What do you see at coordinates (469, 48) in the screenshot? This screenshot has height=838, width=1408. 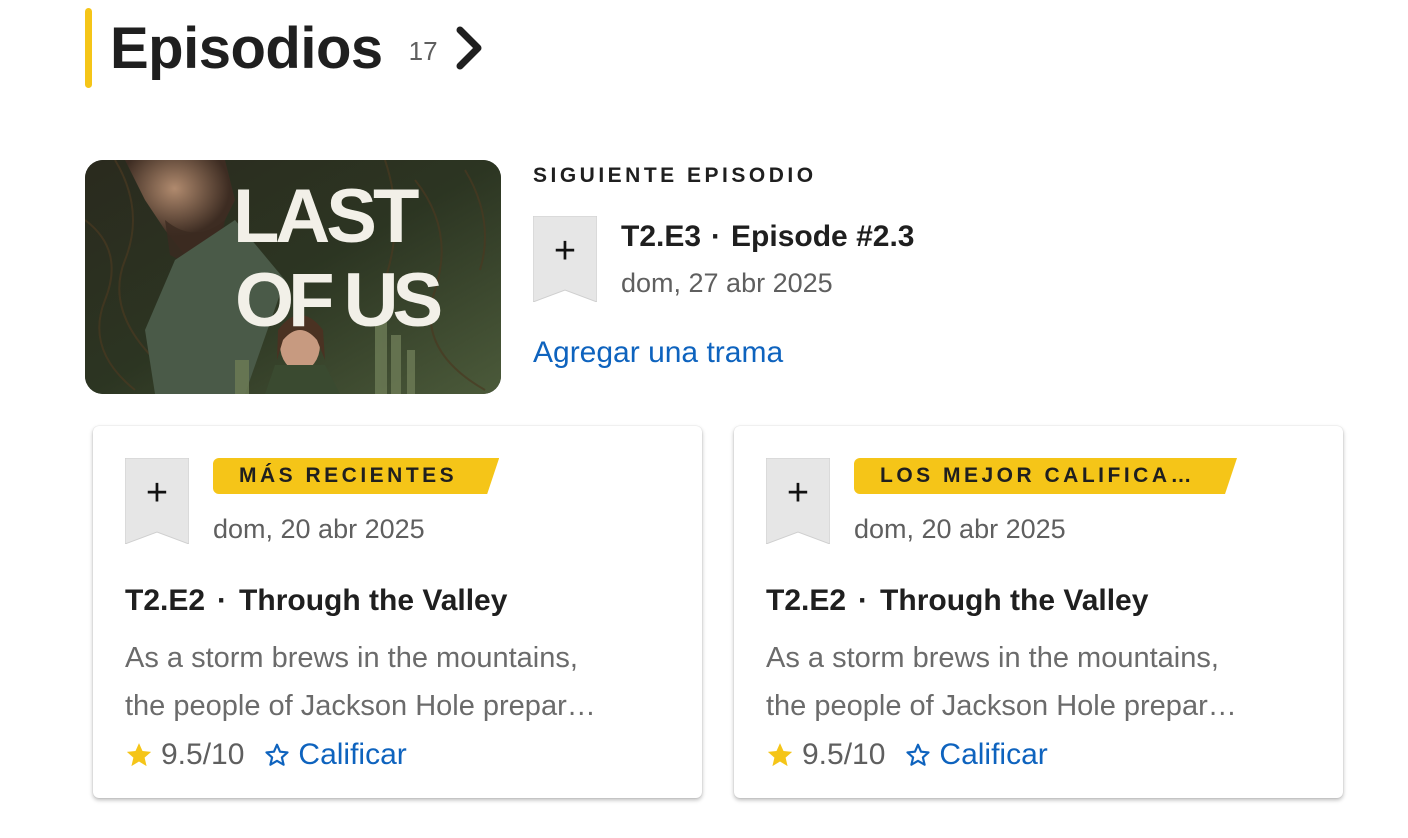 I see `chevron-right-icon` at bounding box center [469, 48].